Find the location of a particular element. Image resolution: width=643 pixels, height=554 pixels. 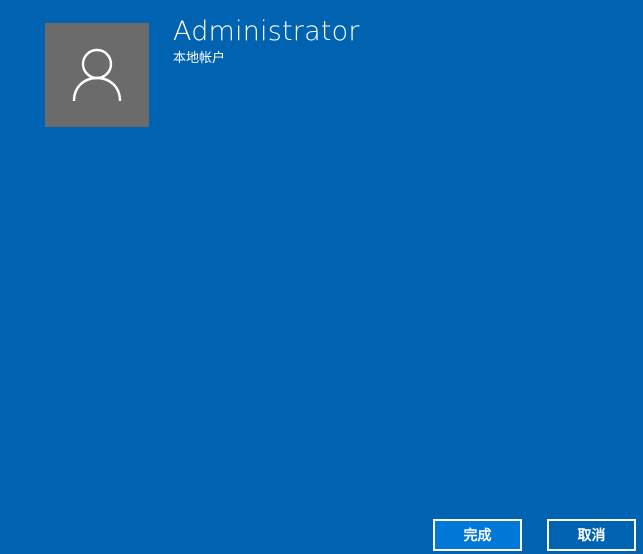

user-icon is located at coordinates (97, 75).